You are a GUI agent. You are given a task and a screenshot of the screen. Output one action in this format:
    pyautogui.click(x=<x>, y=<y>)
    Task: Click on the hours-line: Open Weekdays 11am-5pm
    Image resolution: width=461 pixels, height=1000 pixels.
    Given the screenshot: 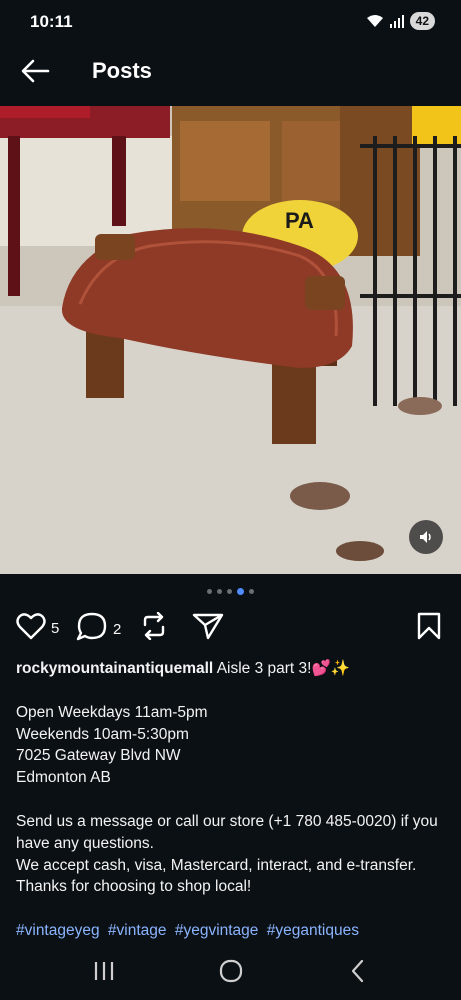 What is the action you would take?
    pyautogui.click(x=112, y=712)
    